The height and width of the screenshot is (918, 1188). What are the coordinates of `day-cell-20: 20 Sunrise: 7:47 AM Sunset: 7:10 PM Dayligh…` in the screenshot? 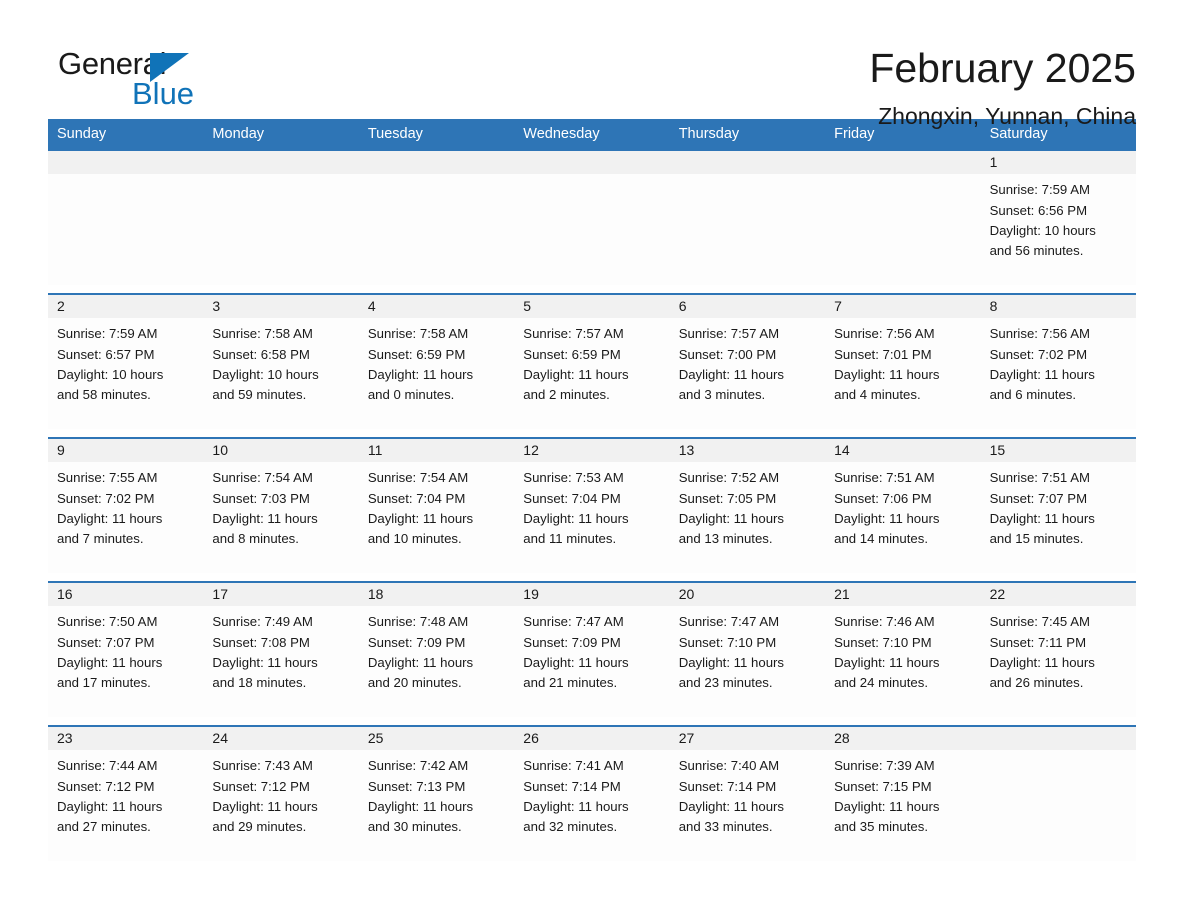 It's located at (747, 650).